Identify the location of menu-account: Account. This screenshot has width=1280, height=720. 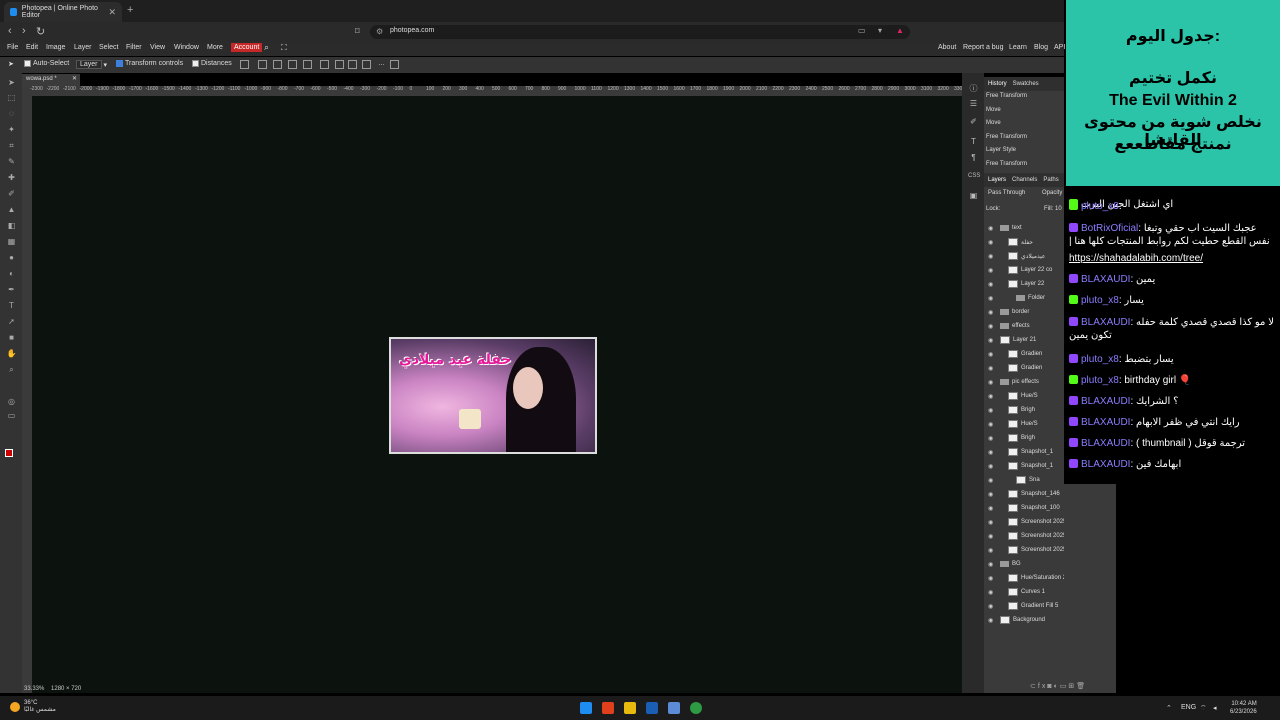
(247, 47).